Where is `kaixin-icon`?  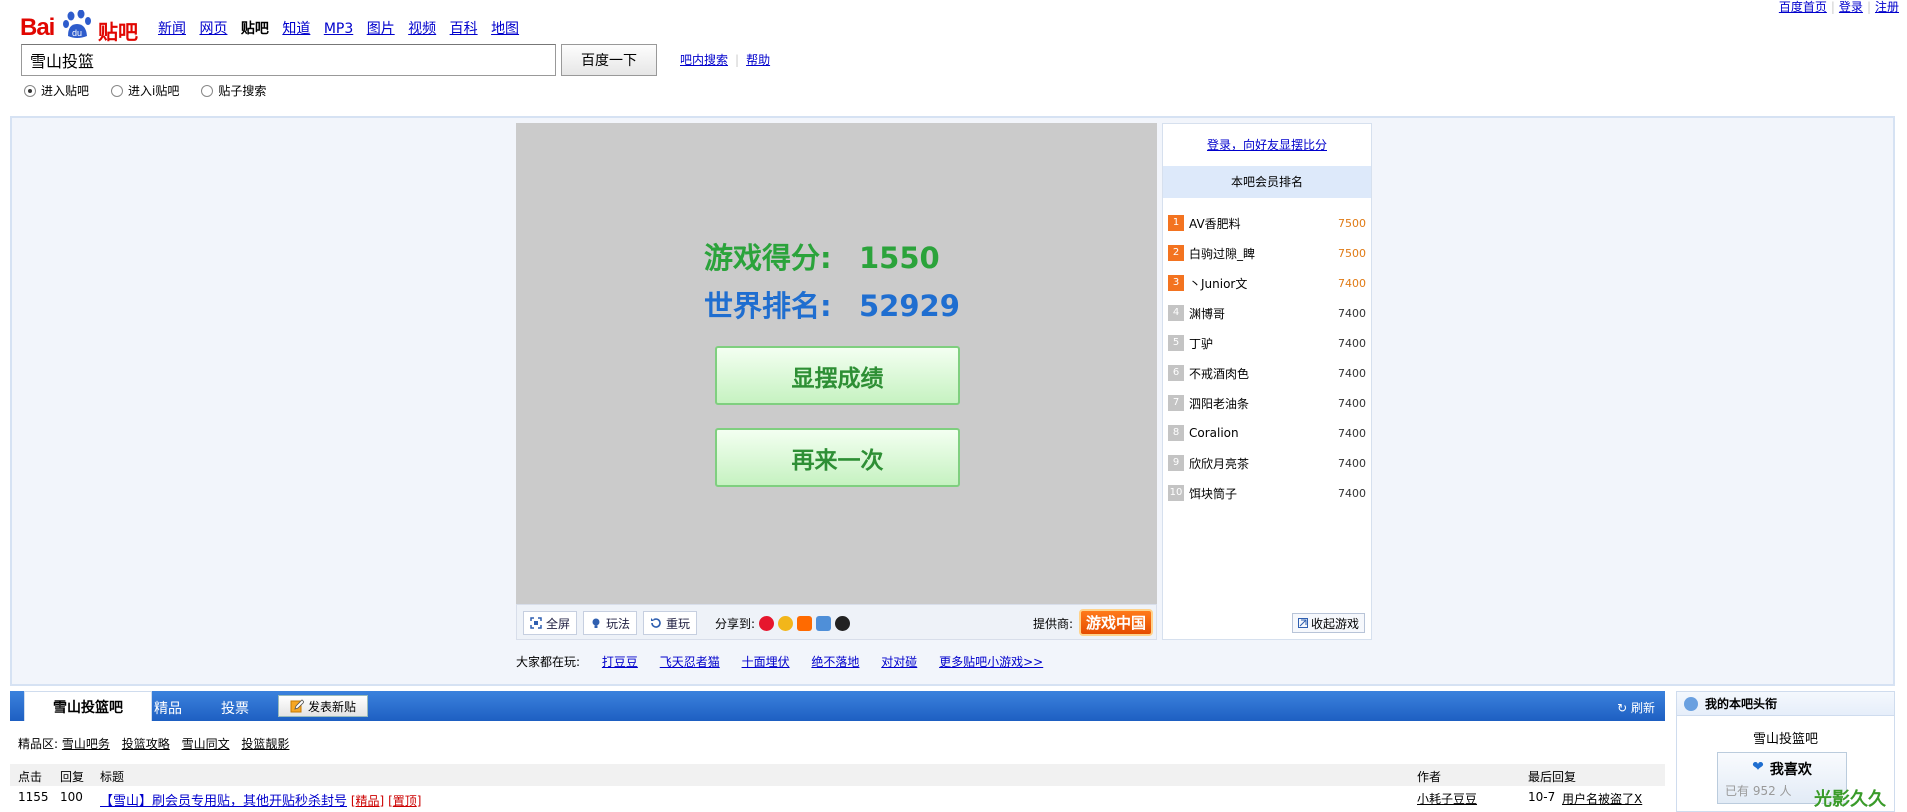
kaixin-icon is located at coordinates (805, 623).